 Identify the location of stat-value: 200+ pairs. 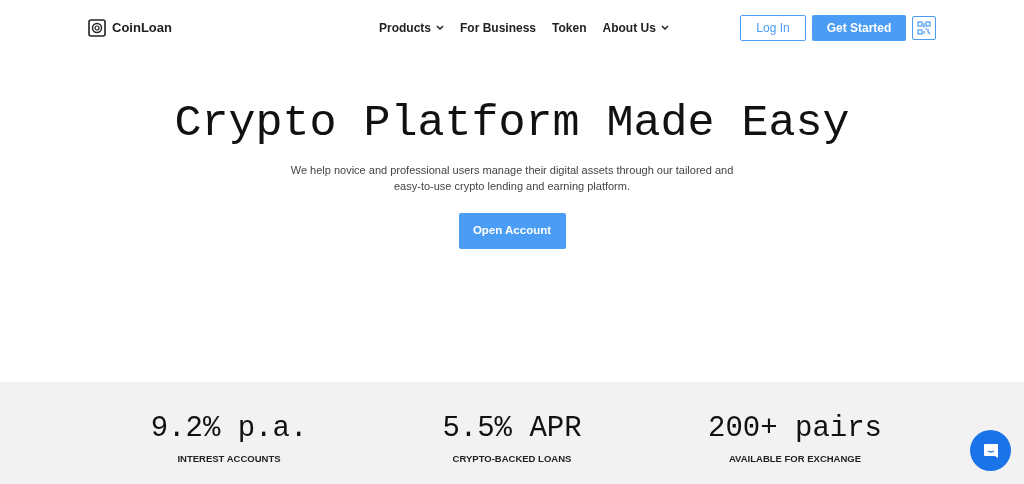
(795, 429).